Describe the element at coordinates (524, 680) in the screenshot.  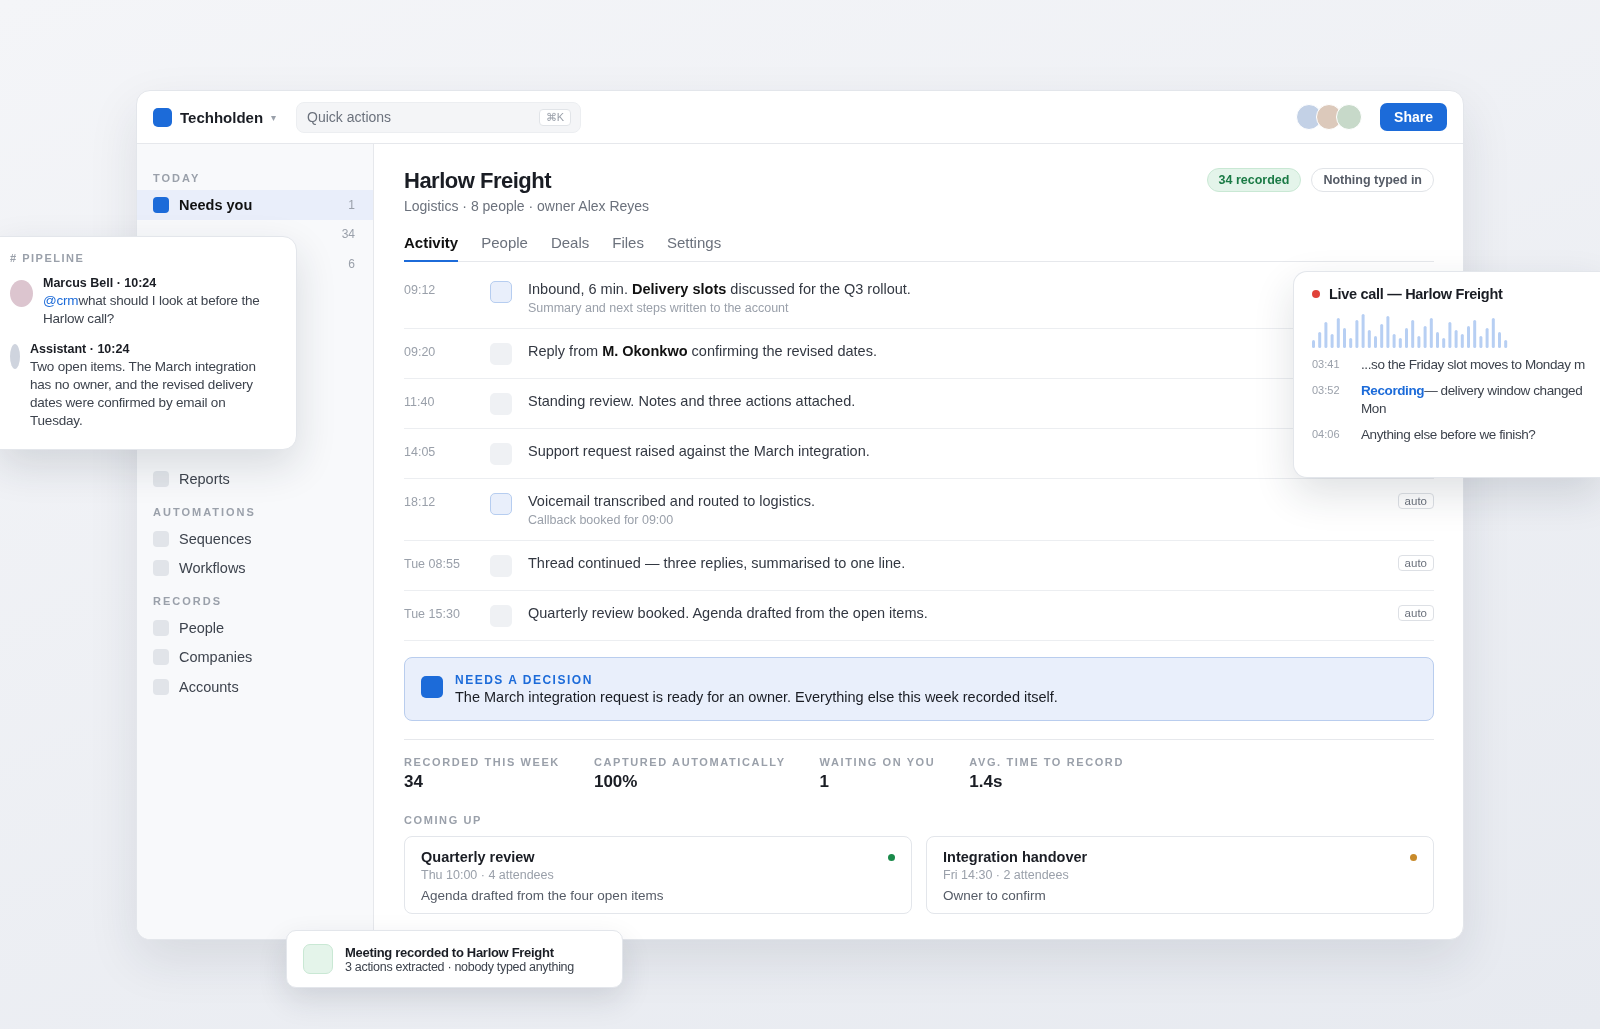
I see `decision-title: NEEDS A DECISION` at that location.